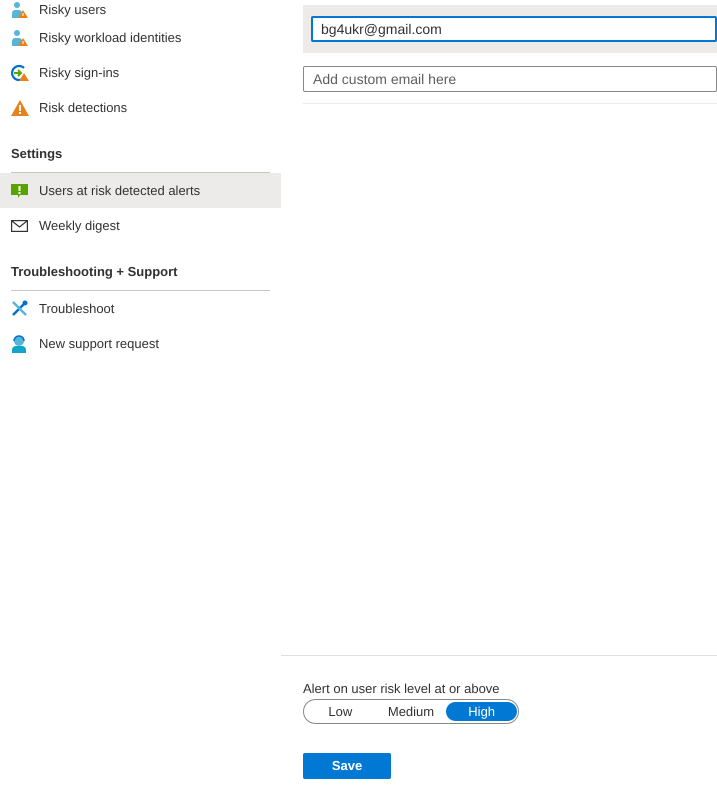  I want to click on custom-email-field: Add custom email here, so click(510, 79).